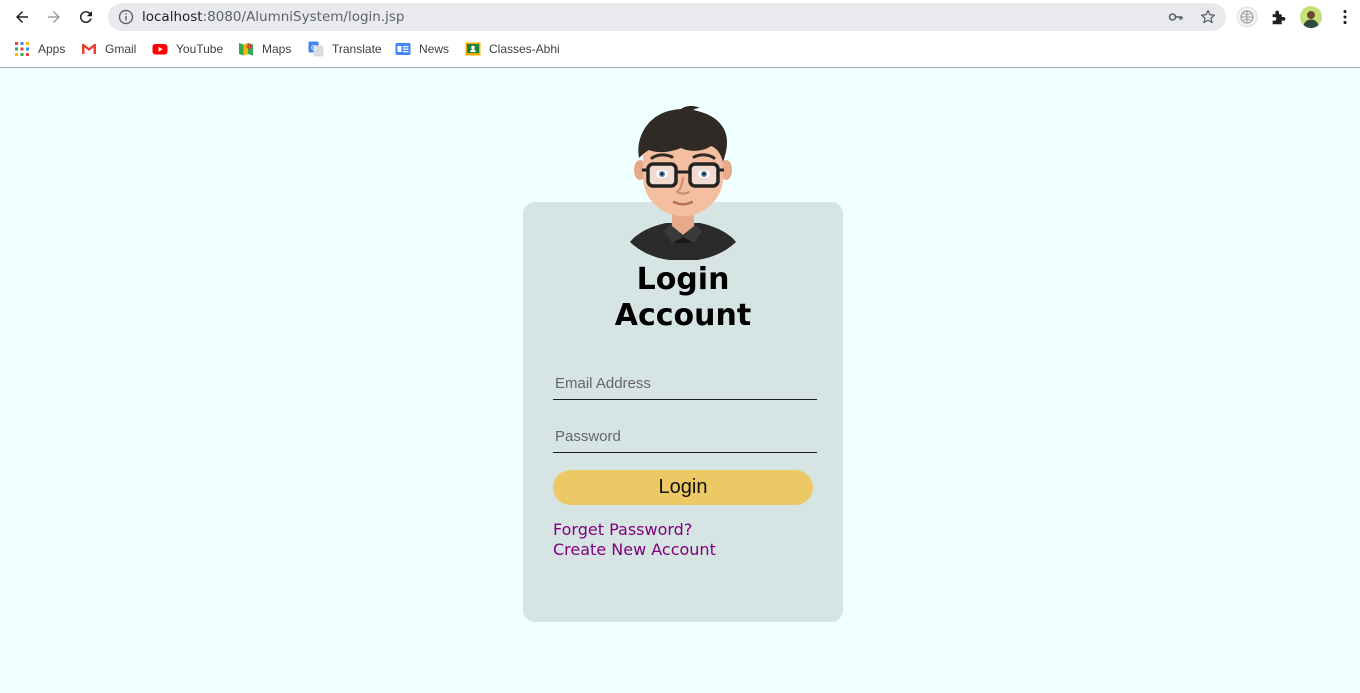 The height and width of the screenshot is (693, 1360). What do you see at coordinates (634, 549) in the screenshot?
I see `create-account-link: Create New Account` at bounding box center [634, 549].